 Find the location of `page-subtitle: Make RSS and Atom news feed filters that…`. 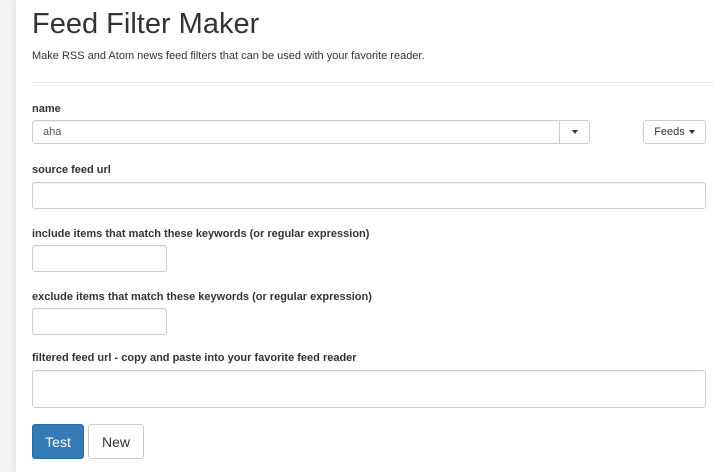

page-subtitle: Make RSS and Atom news feed filters that… is located at coordinates (228, 56).